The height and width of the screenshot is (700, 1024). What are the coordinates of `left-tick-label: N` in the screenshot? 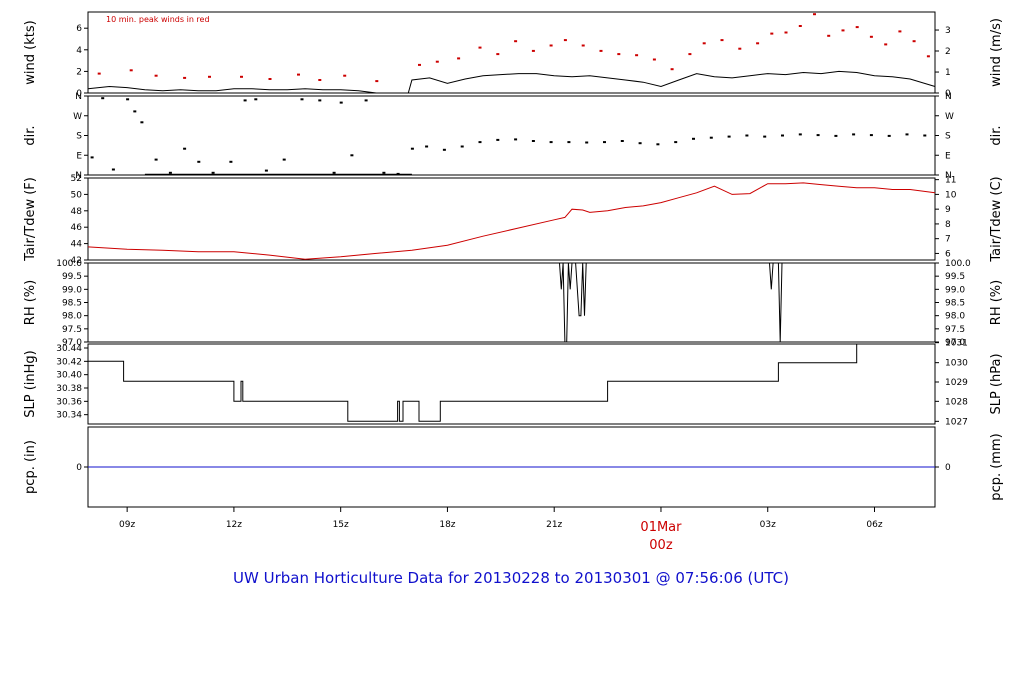 It's located at (78, 97).